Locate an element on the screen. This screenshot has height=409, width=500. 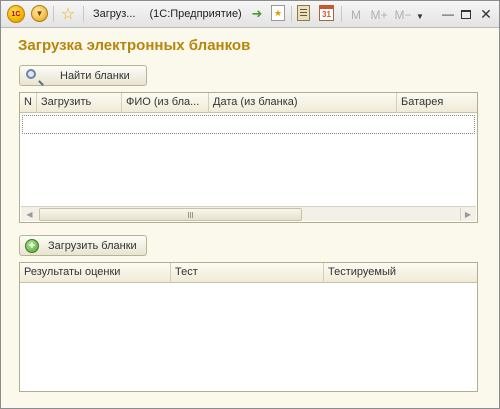
search-icon is located at coordinates (34, 77).